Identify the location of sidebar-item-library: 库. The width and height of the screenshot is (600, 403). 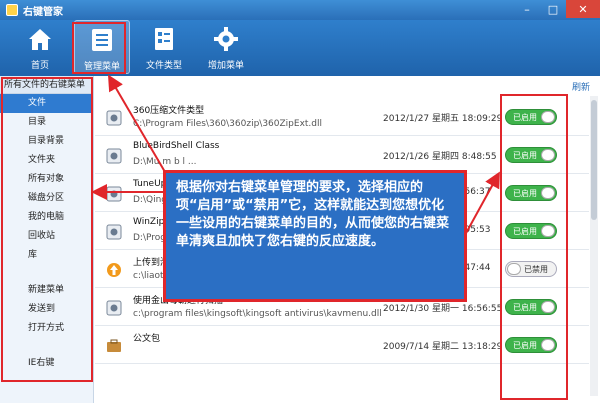
(46, 255).